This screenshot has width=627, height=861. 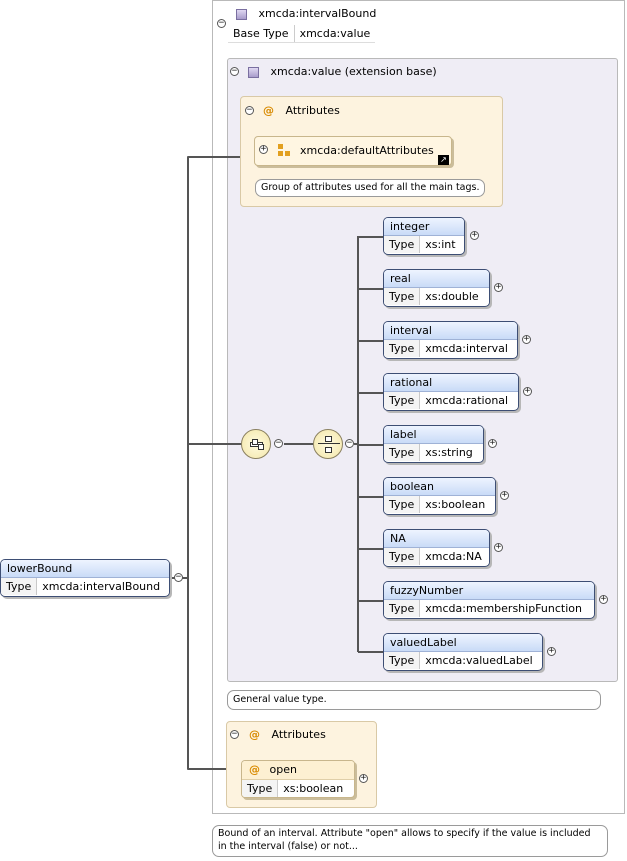 I want to click on root-collapse-toggle: −, so click(x=178, y=577).